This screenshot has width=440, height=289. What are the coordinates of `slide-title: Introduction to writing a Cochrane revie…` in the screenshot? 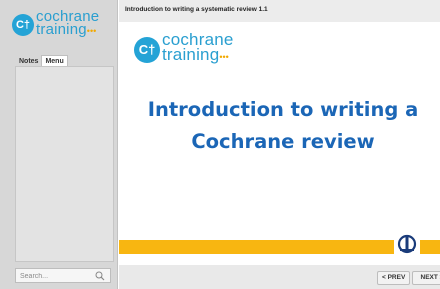 It's located at (283, 125).